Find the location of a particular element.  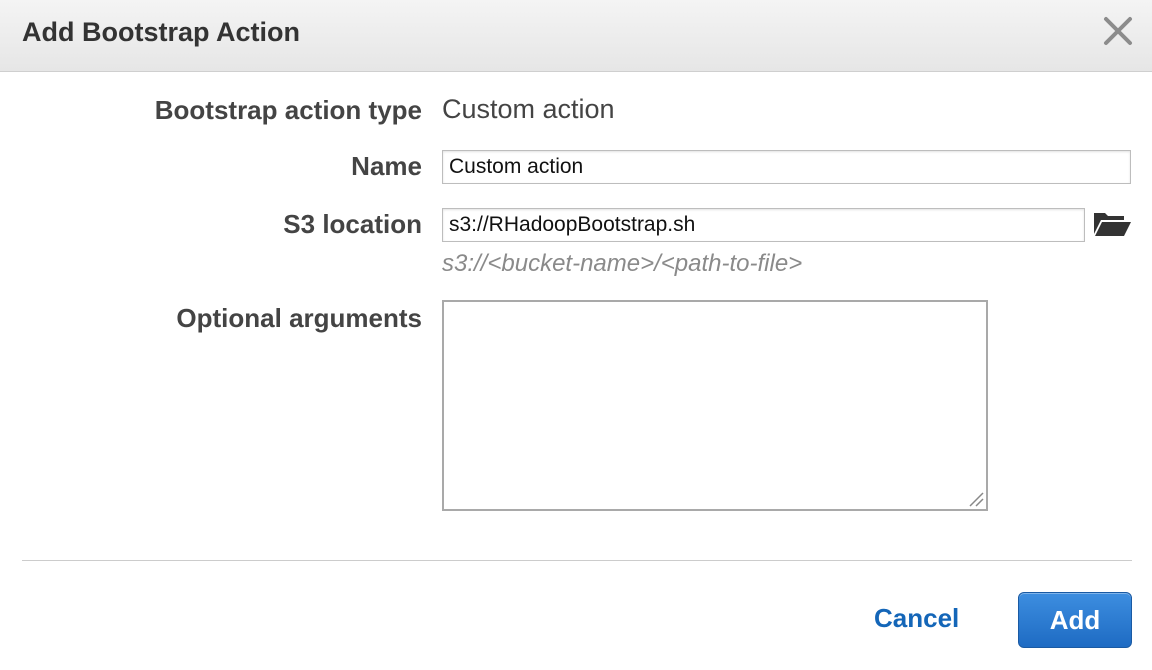

s3-browse-button is located at coordinates (1112, 223).